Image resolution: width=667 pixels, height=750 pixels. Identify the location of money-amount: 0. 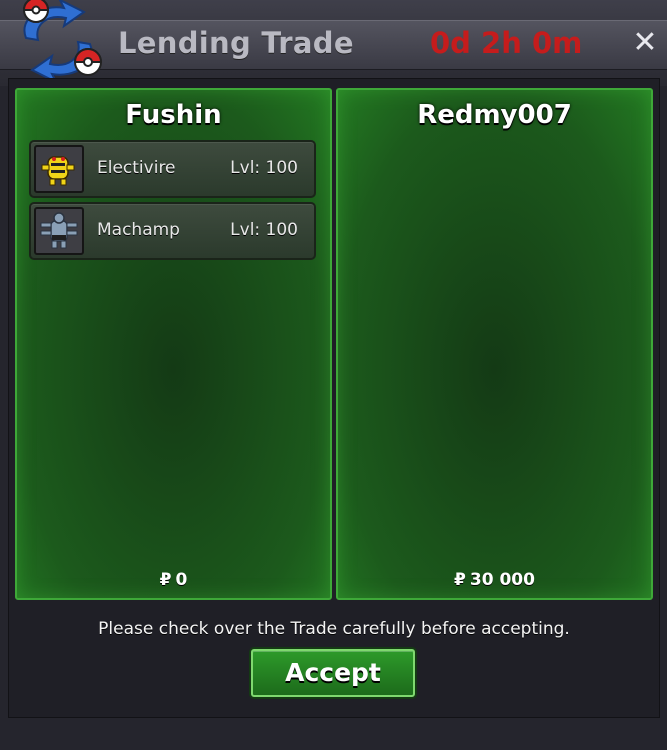
(181, 580).